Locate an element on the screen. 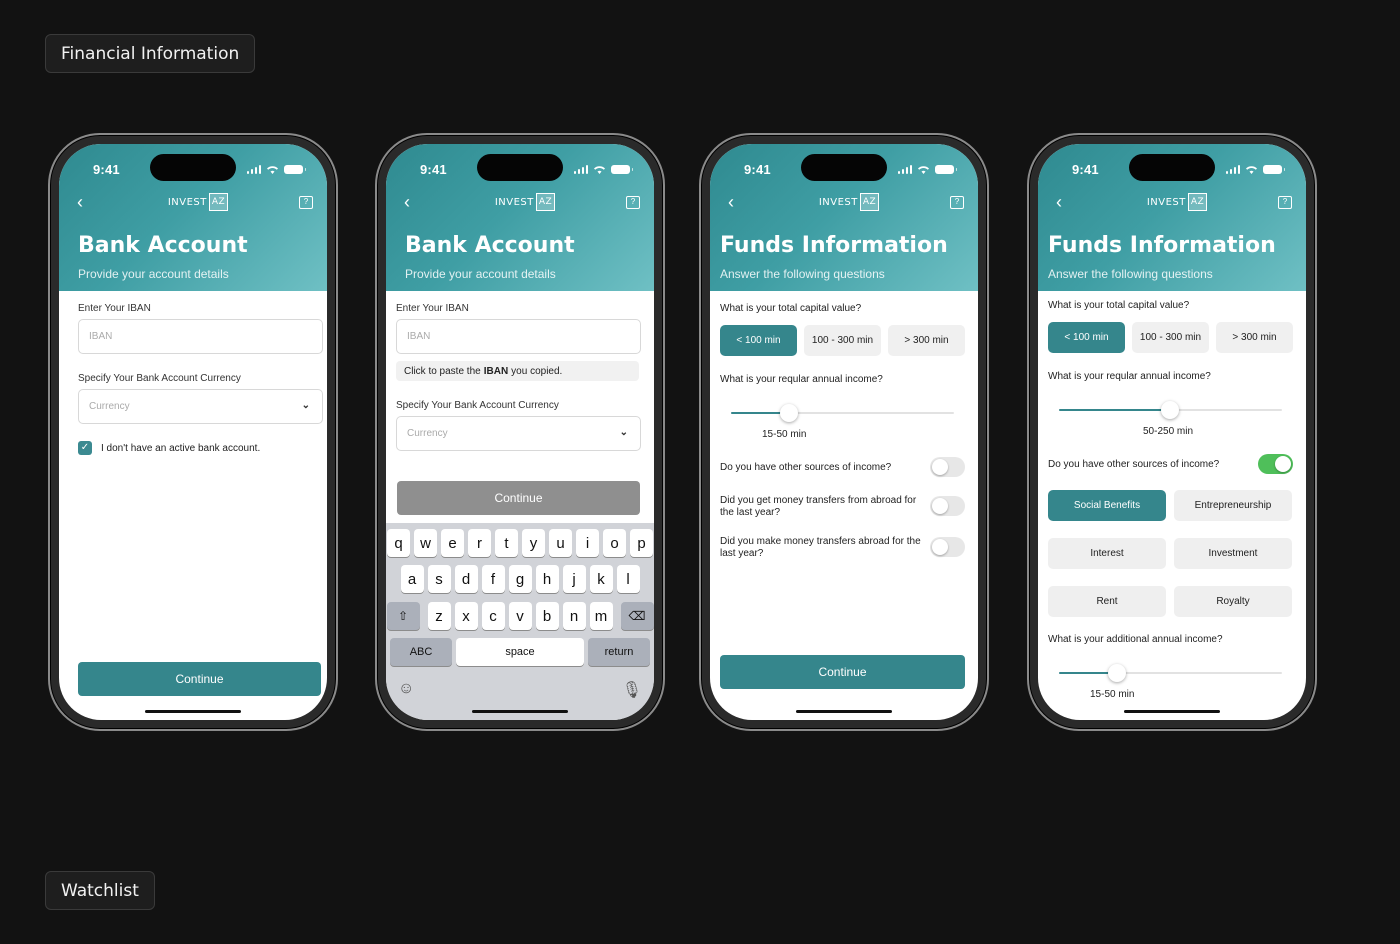 Image resolution: width=1400 pixels, height=944 pixels. hint-text-bold: IBAN is located at coordinates (496, 371).